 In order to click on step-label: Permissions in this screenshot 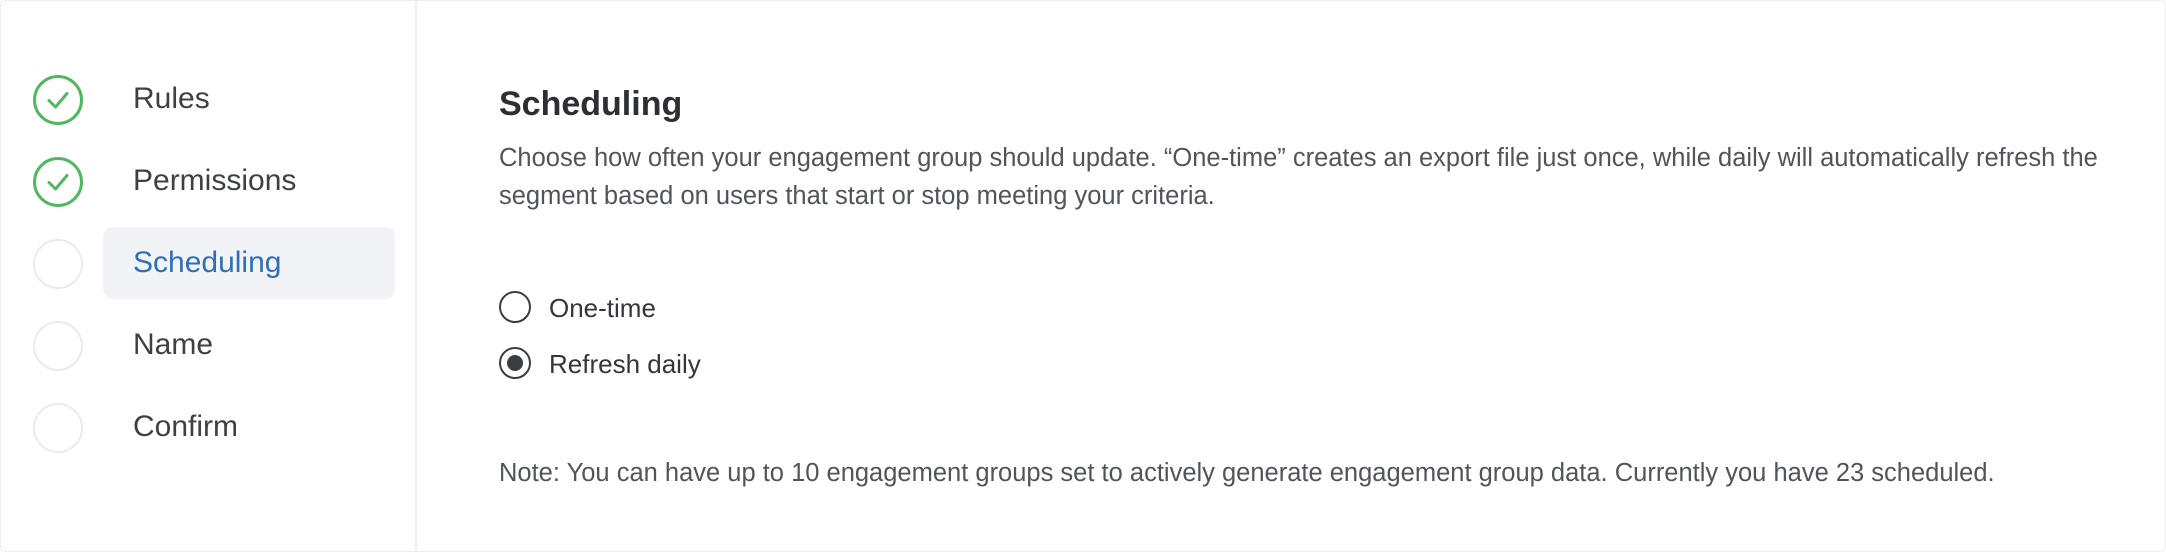, I will do `click(215, 180)`.